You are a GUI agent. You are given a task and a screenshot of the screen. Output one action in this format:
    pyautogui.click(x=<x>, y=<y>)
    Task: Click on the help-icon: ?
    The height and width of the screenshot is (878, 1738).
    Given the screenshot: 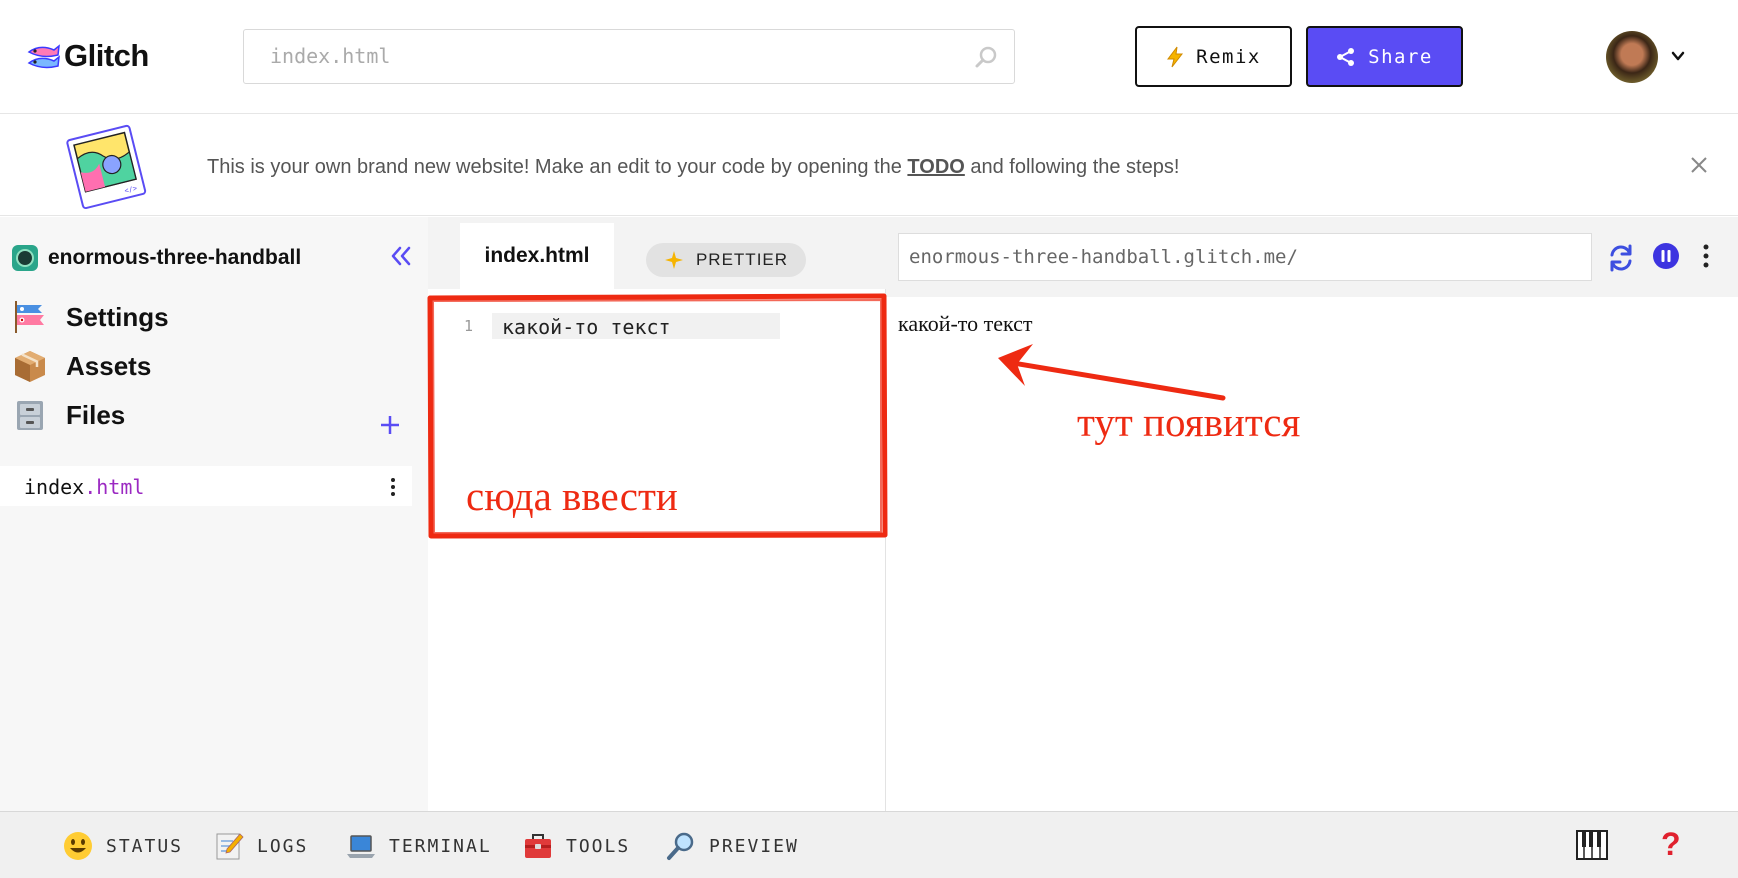 What is the action you would take?
    pyautogui.click(x=1671, y=844)
    